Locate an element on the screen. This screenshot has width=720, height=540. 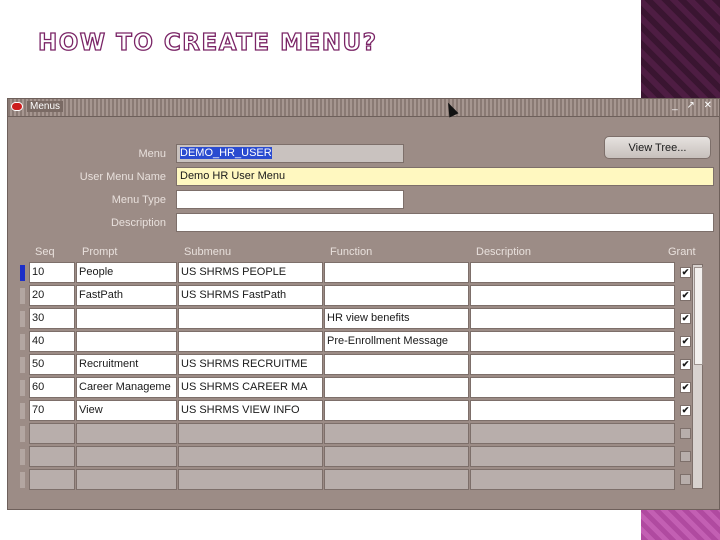
seq-cell: 30 is located at coordinates (52, 318).